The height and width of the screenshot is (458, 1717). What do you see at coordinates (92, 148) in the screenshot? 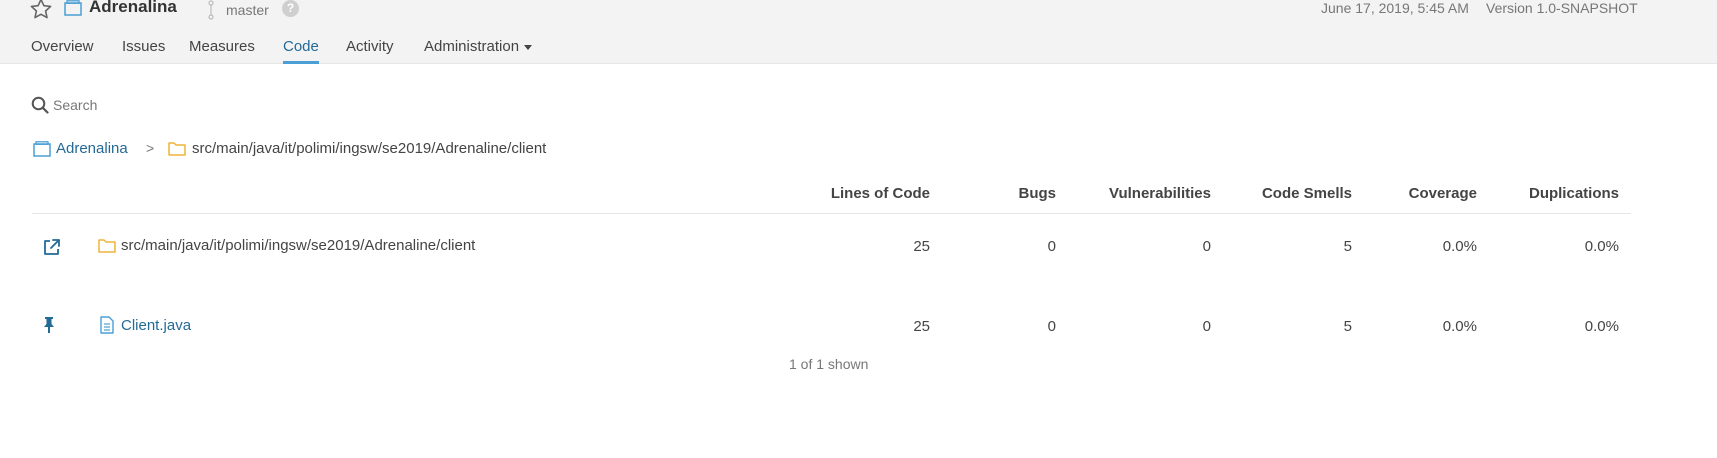
I see `breadcrumb-project-link: Adrenalina` at bounding box center [92, 148].